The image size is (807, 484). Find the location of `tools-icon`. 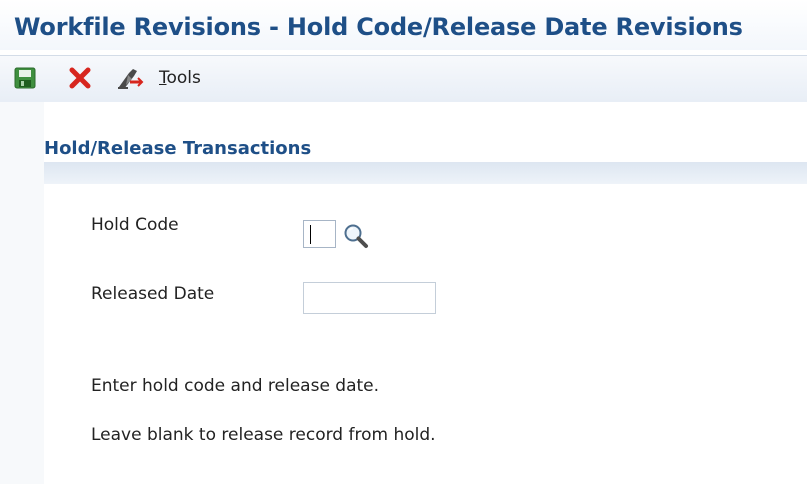

tools-icon is located at coordinates (131, 79).